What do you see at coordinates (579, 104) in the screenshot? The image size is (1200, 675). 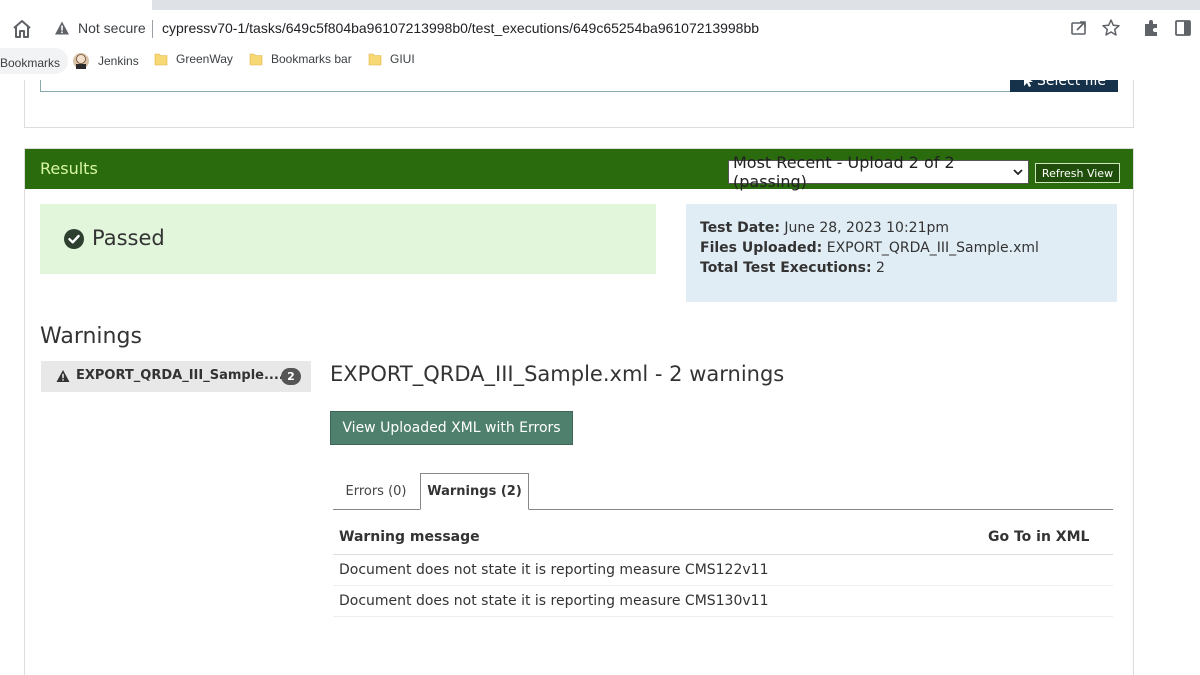 I see `upload-panel: Select file` at bounding box center [579, 104].